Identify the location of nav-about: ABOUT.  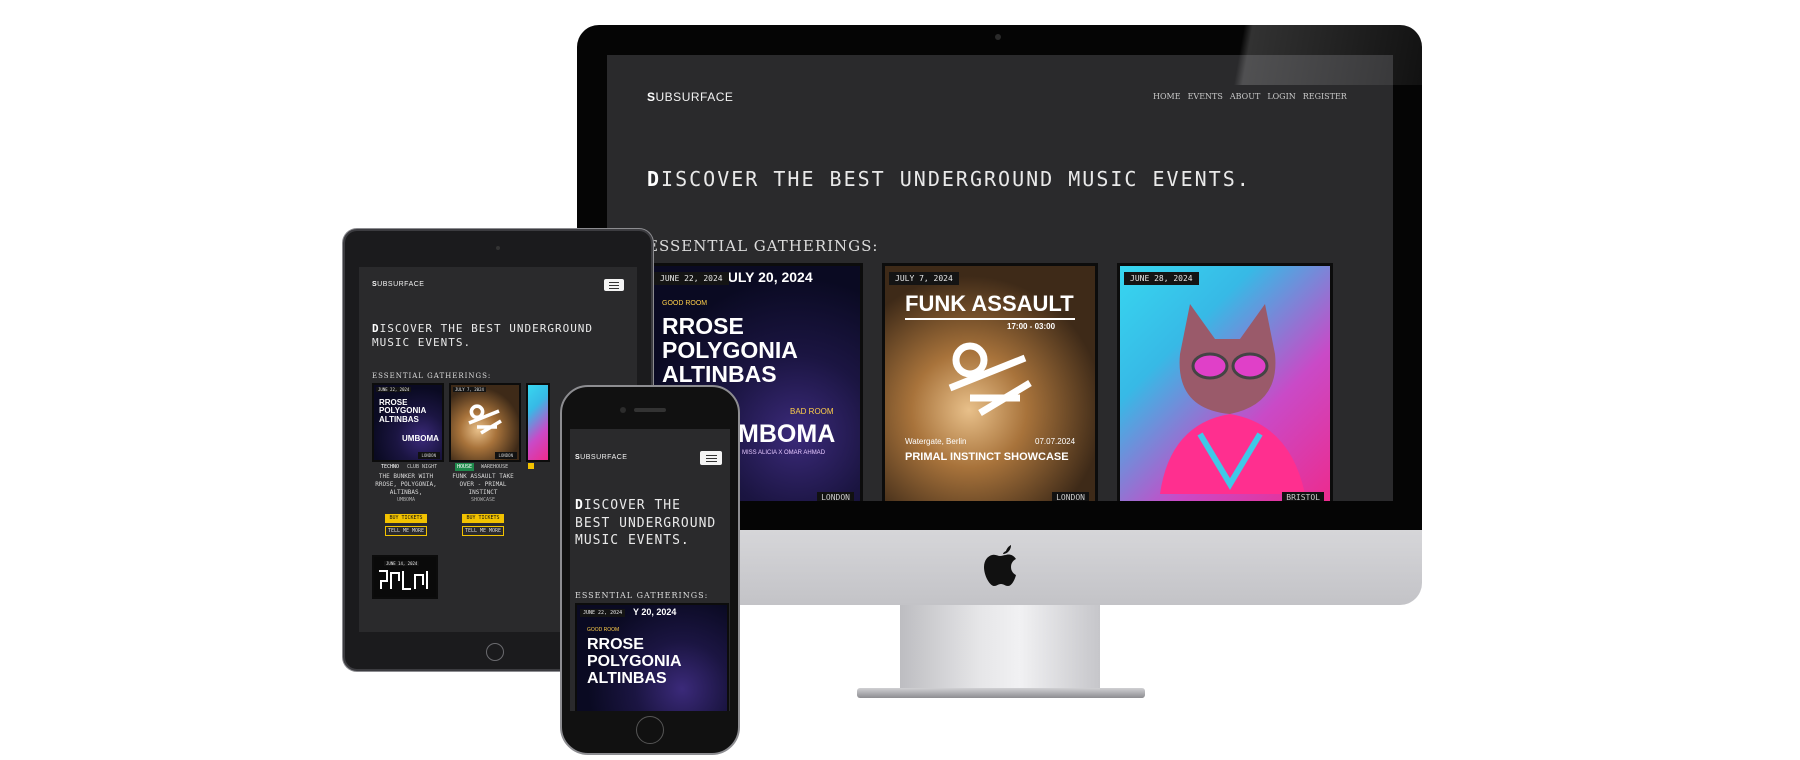
(1245, 96).